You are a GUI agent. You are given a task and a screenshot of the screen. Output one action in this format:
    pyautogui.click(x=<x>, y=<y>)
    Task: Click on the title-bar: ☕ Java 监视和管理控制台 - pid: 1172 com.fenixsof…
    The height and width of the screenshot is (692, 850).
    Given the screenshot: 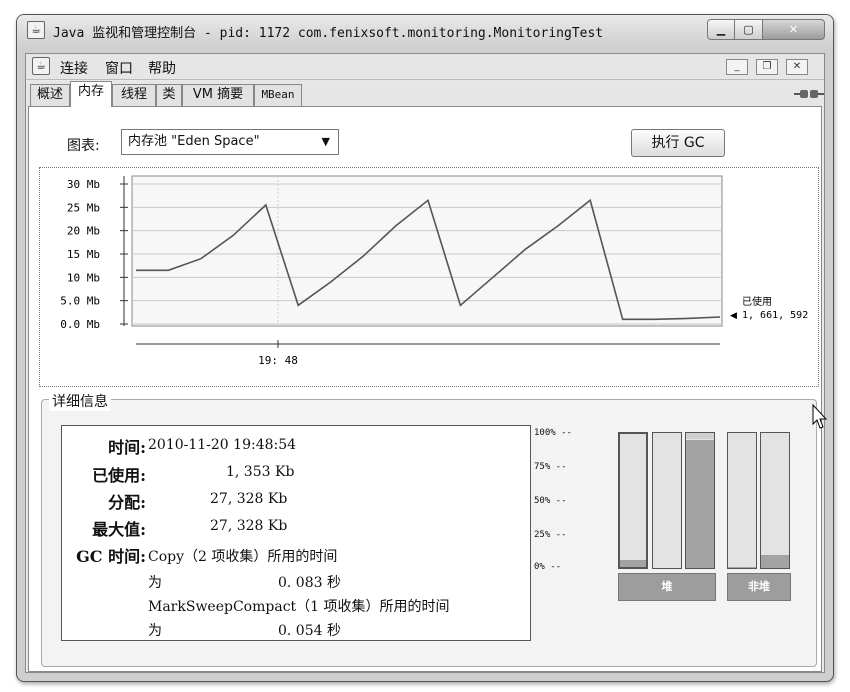 What is the action you would take?
    pyautogui.click(x=425, y=31)
    